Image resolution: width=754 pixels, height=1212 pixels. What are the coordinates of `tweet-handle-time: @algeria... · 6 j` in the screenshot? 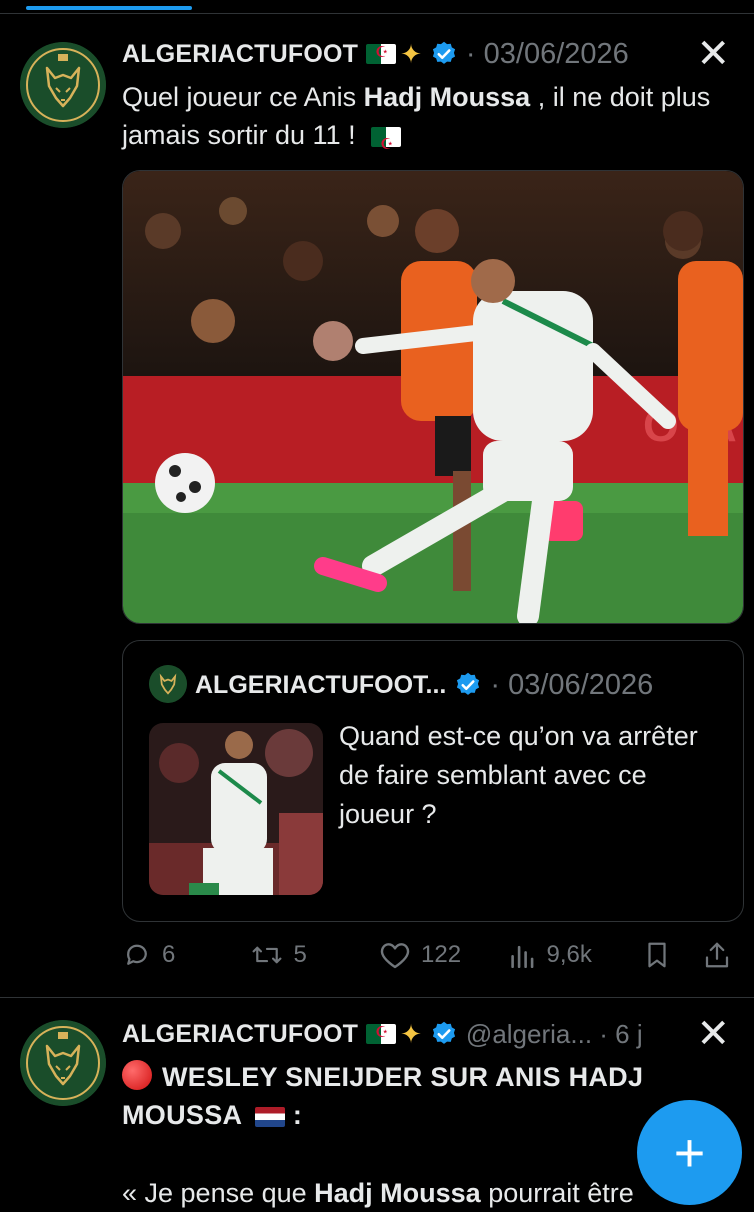 It's located at (554, 1034).